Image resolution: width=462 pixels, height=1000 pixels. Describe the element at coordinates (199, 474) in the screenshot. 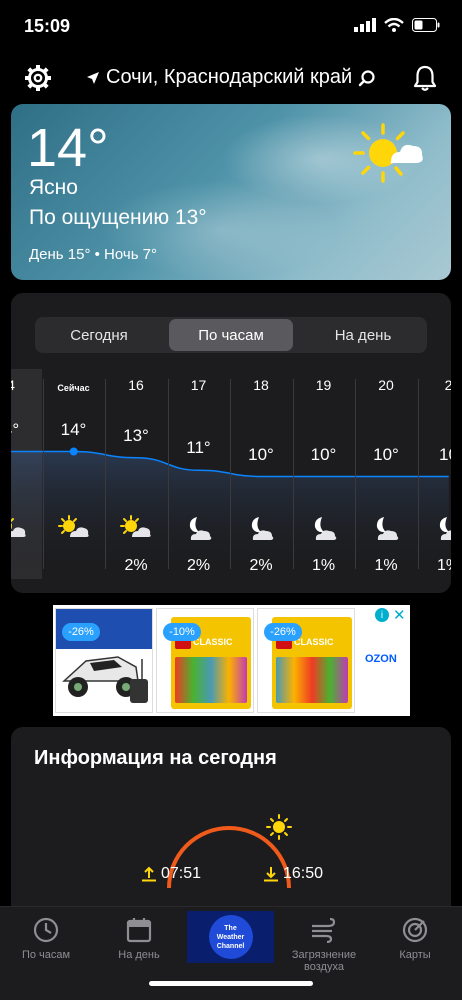

I see `hour-column: 17 11° 2%` at that location.